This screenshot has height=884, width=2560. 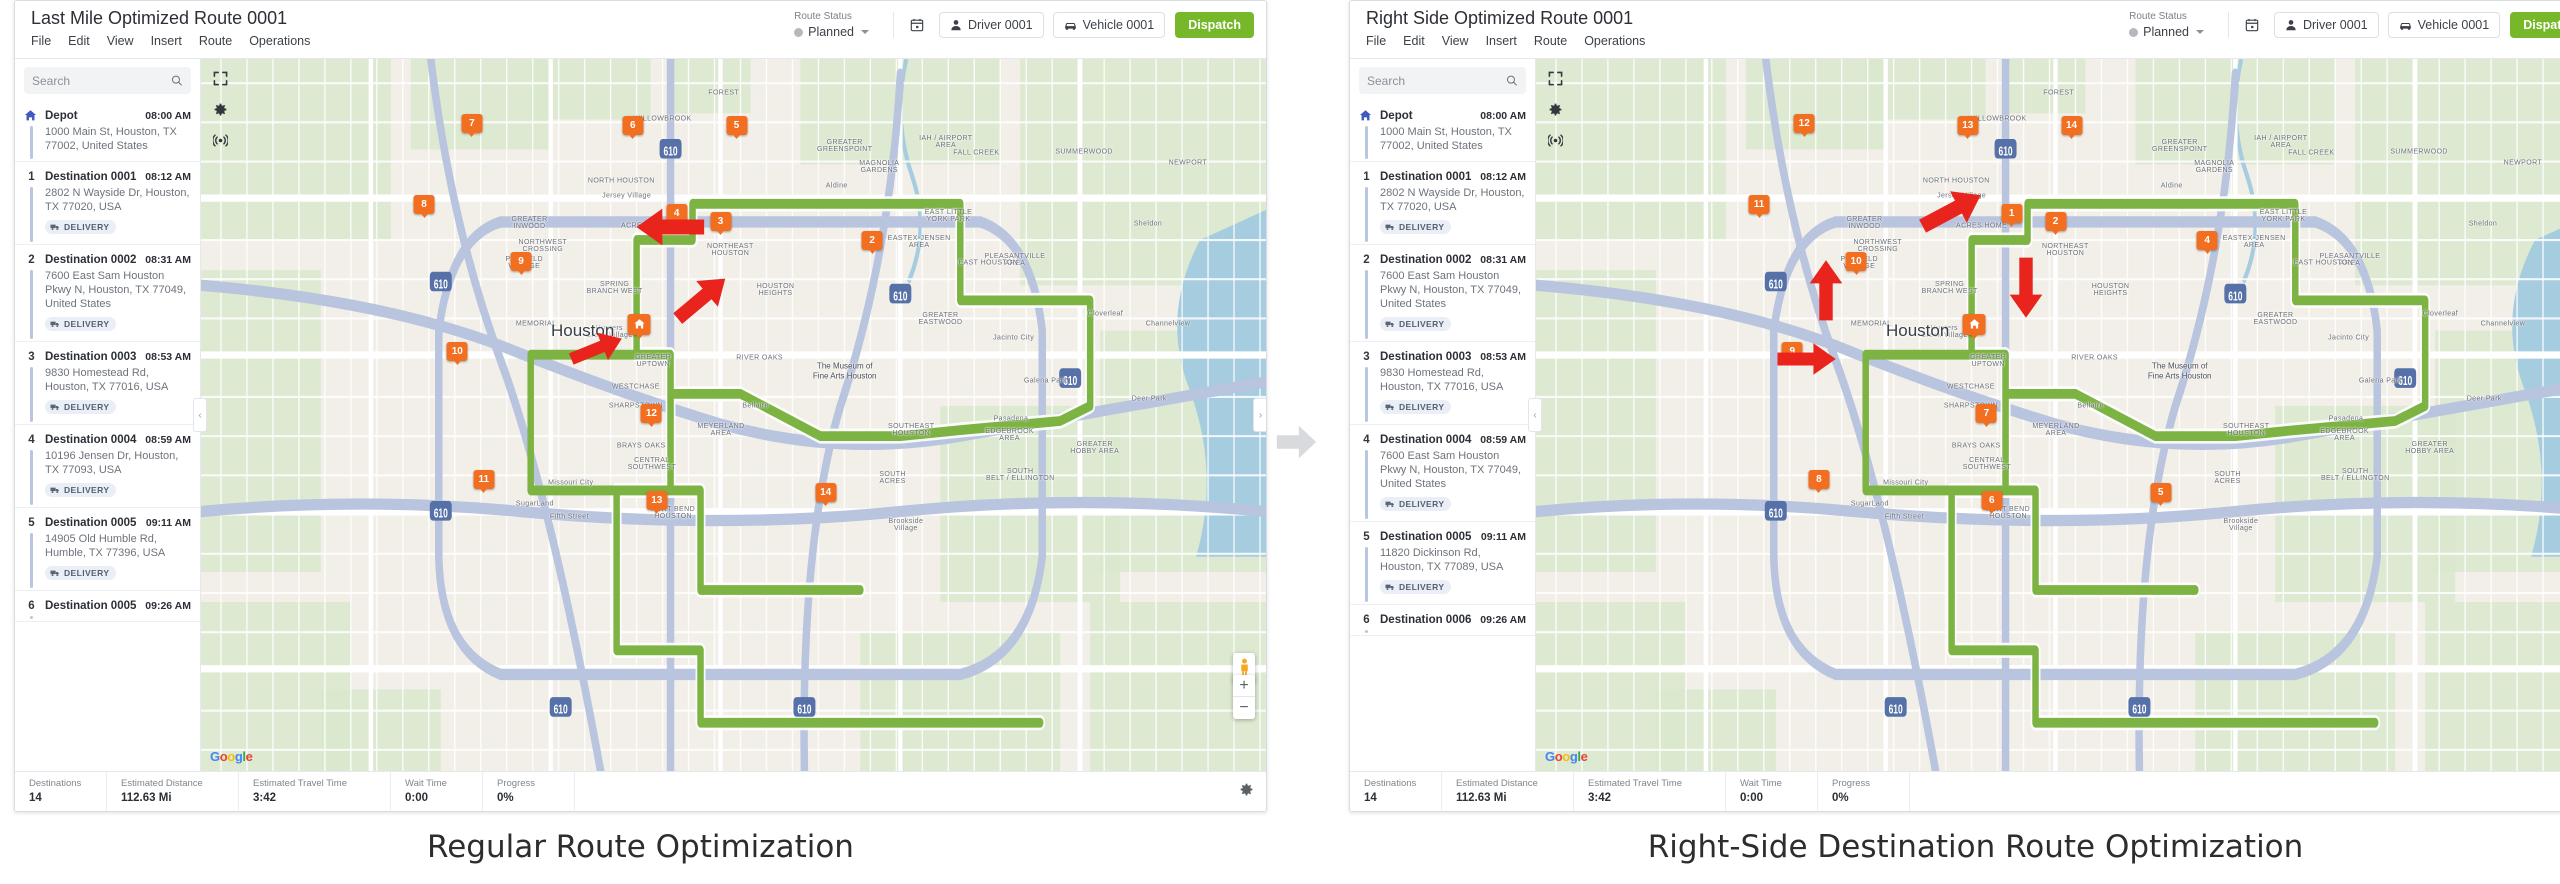 I want to click on map-stop-marker: 9, so click(x=521, y=264).